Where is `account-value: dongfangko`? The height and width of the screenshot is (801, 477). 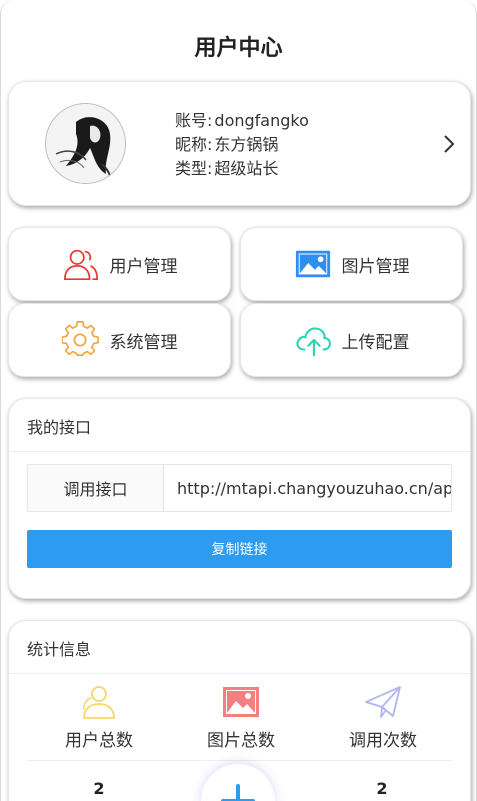 account-value: dongfangko is located at coordinates (261, 120).